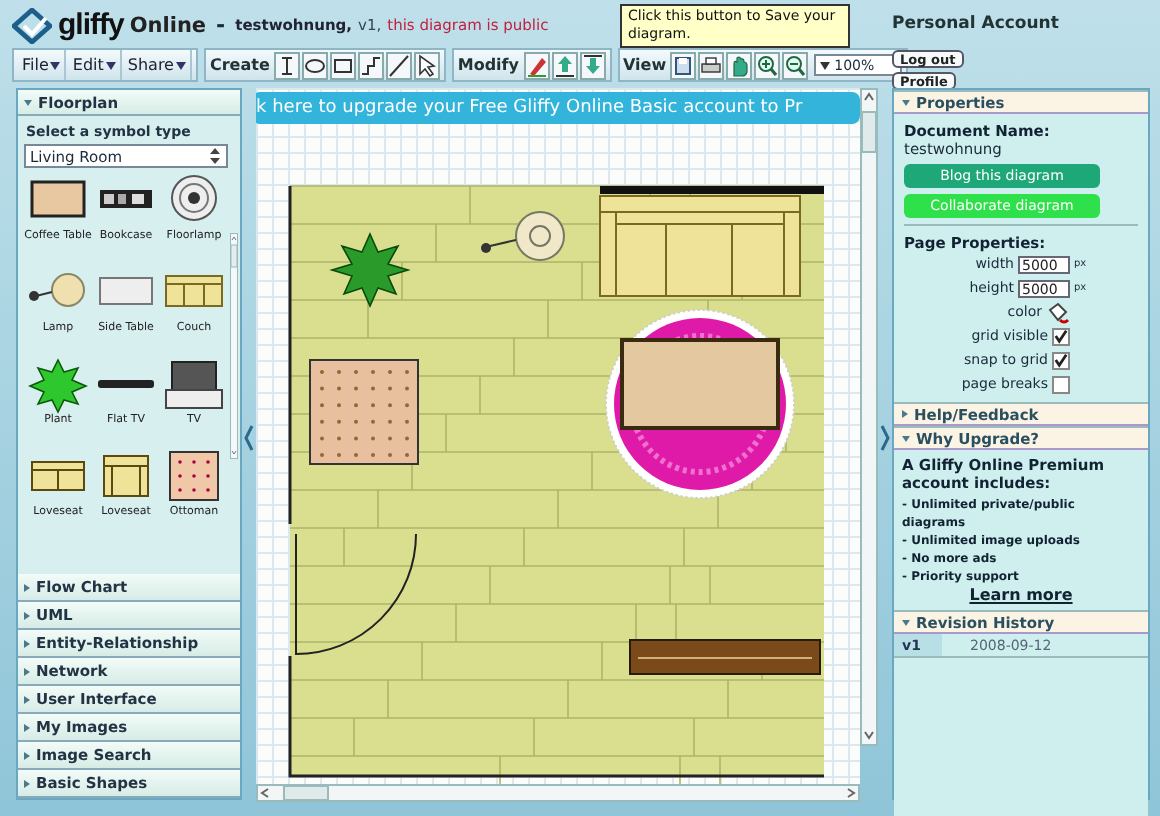 The image size is (1160, 816). Describe the element at coordinates (168, 25) in the screenshot. I see `product-name: Online` at that location.